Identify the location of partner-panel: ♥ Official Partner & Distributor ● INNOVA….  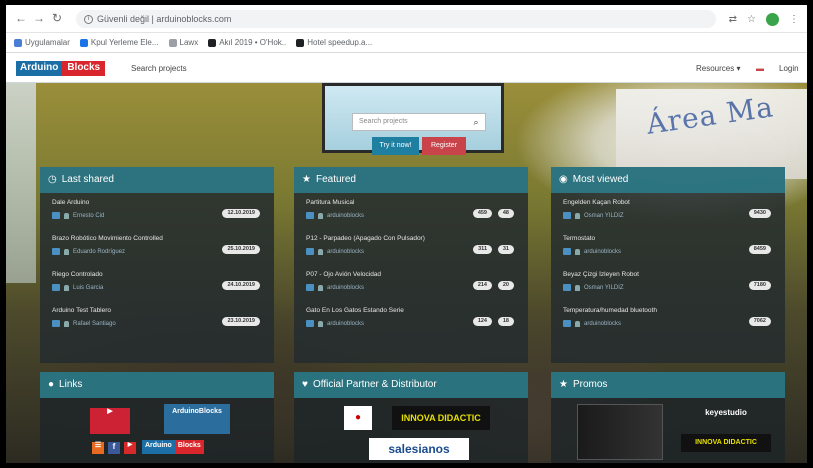
(411, 417).